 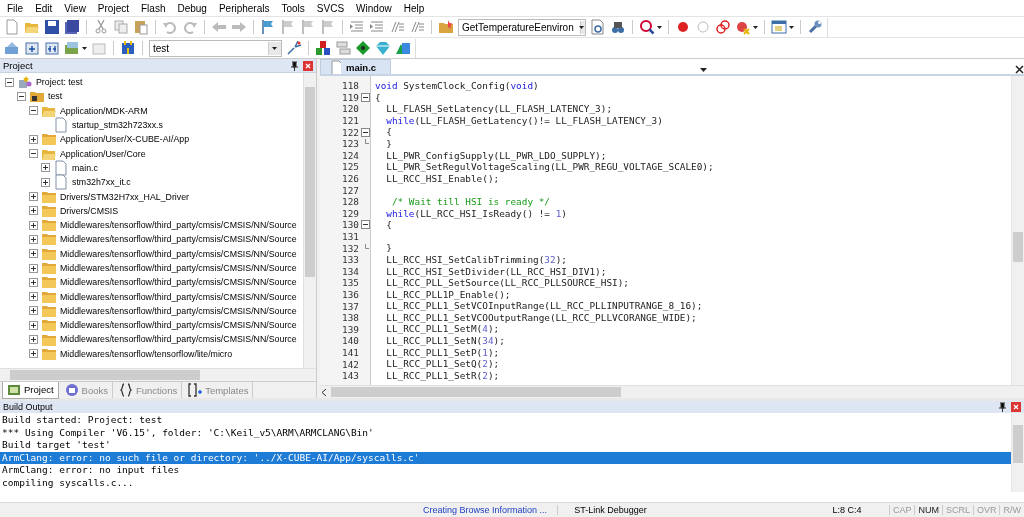 I want to click on flag-icon, so click(x=268, y=27).